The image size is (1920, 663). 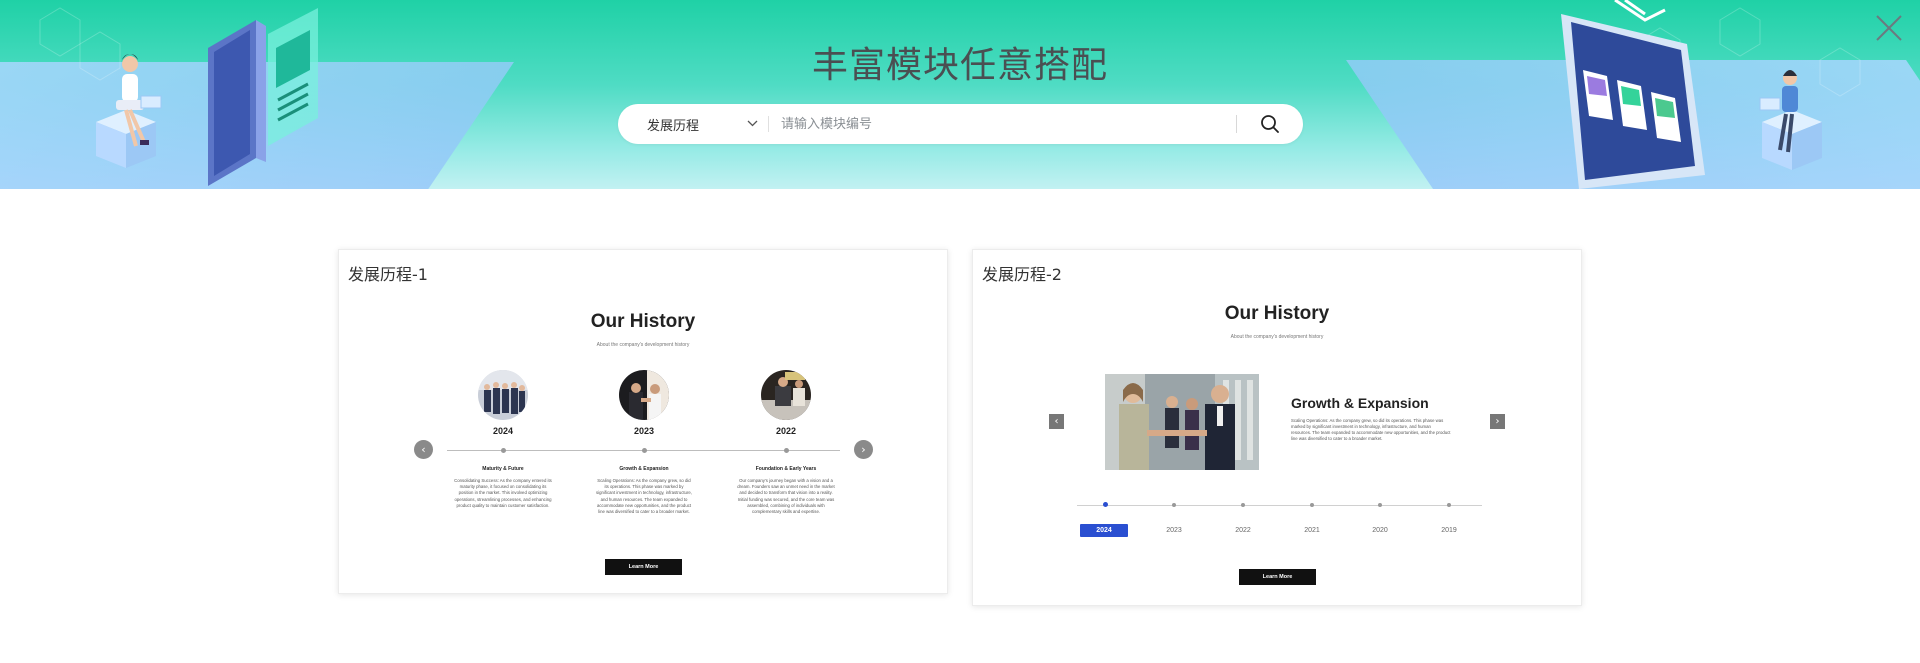 What do you see at coordinates (503, 469) in the screenshot?
I see `milestone-title: Maturity & Future` at bounding box center [503, 469].